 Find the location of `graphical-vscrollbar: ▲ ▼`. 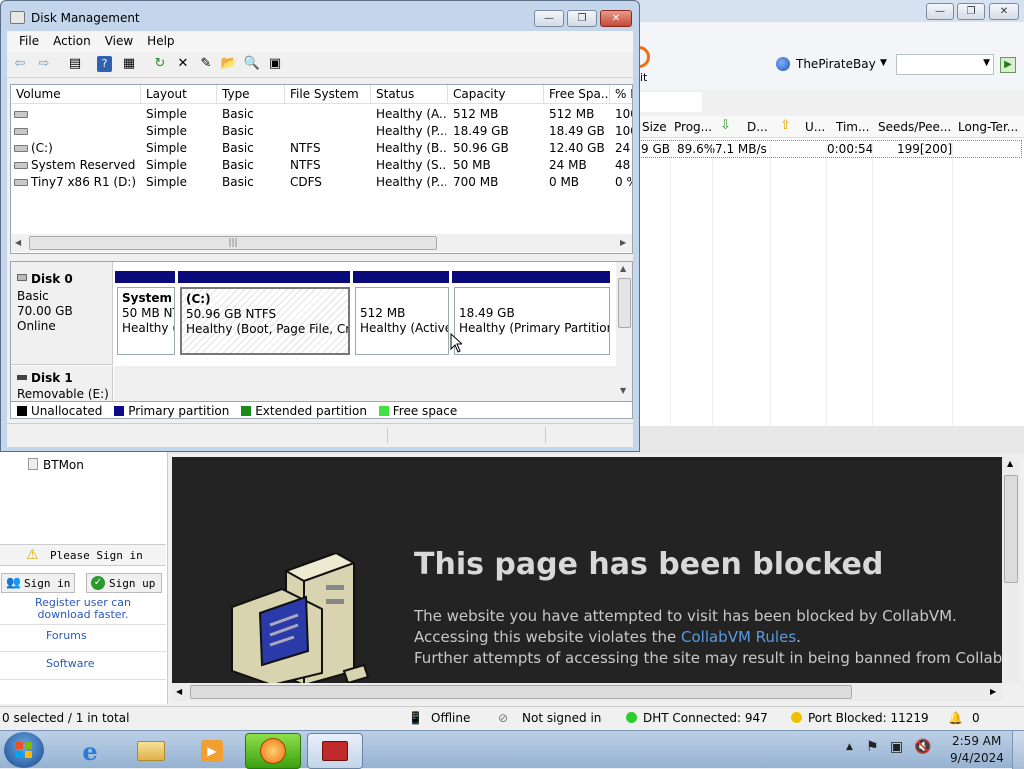

graphical-vscrollbar: ▲ ▼ is located at coordinates (624, 340).